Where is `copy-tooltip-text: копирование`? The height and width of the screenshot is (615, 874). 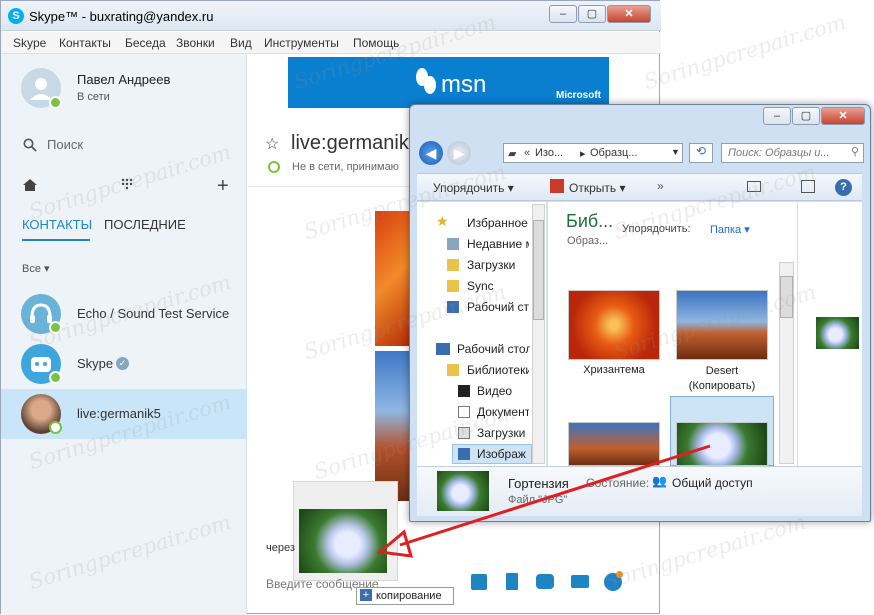
copy-tooltip-text: копирование is located at coordinates (409, 596).